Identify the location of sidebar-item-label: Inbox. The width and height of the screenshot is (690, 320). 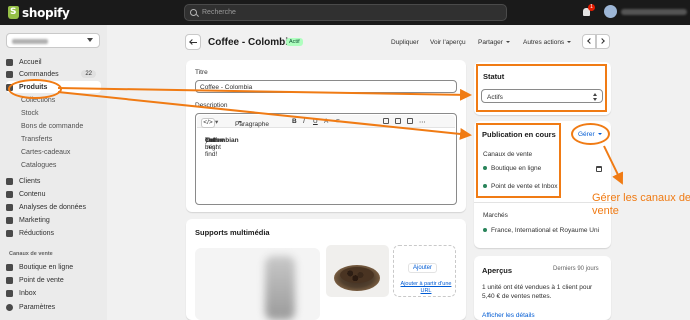
(28, 293).